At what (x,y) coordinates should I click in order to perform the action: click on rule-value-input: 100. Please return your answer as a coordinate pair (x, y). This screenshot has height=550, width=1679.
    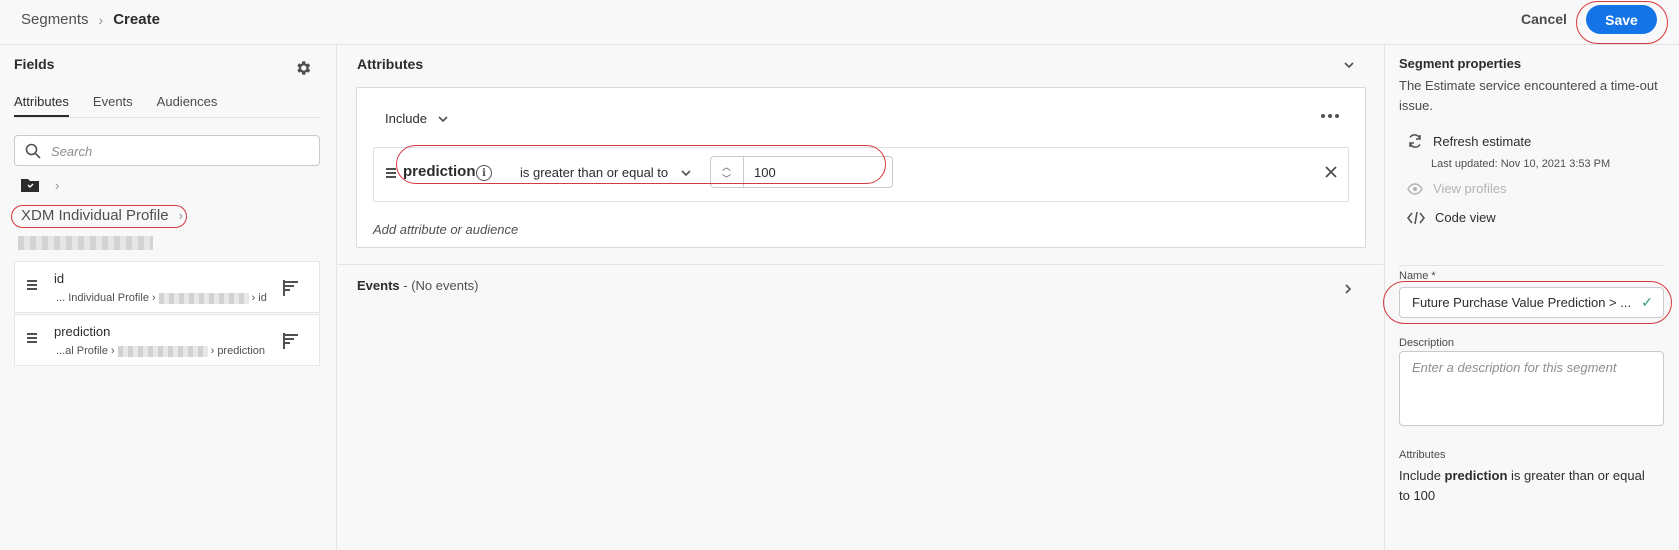
    Looking at the image, I should click on (818, 172).